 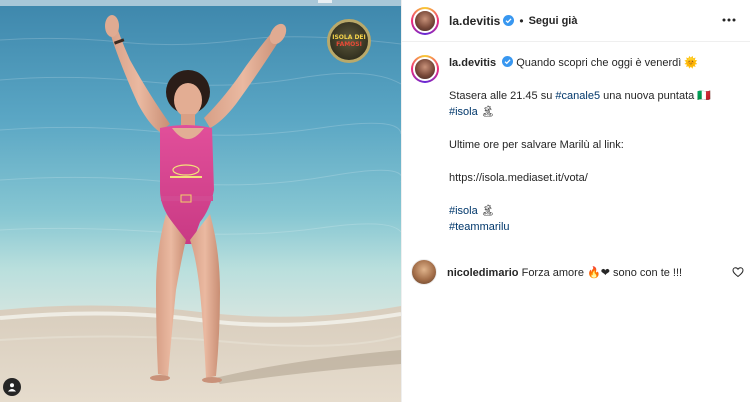 I want to click on hashtag-isola-2: #isola, so click(x=463, y=211).